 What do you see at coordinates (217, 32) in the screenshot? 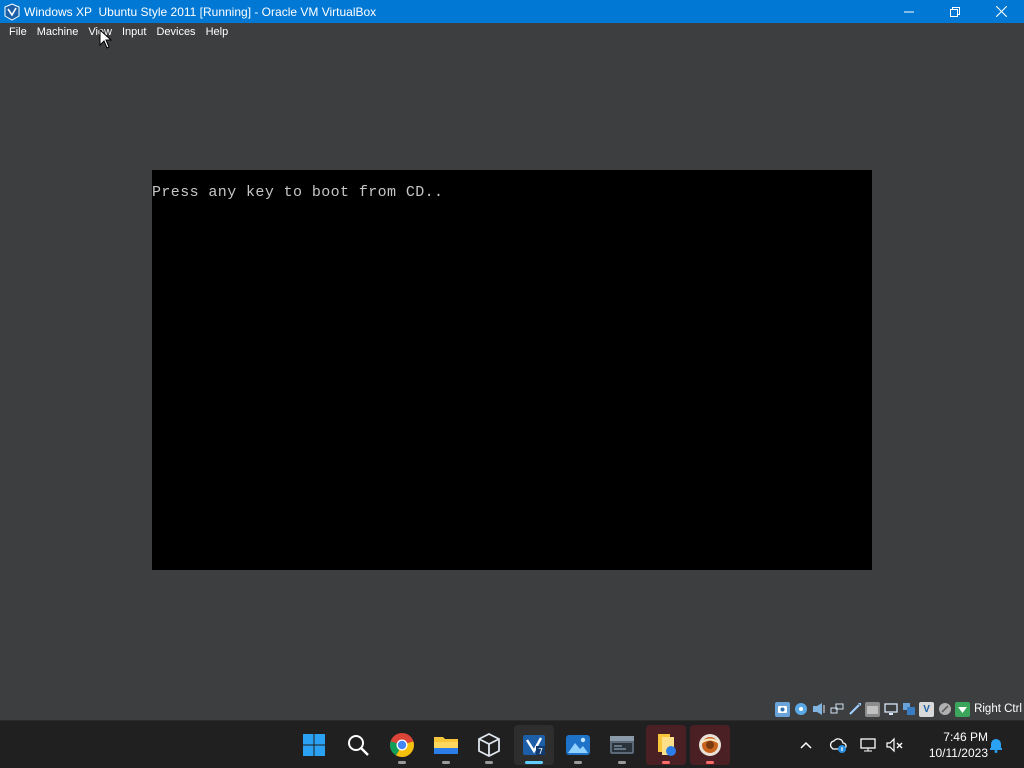
I see `menu-help: Help` at bounding box center [217, 32].